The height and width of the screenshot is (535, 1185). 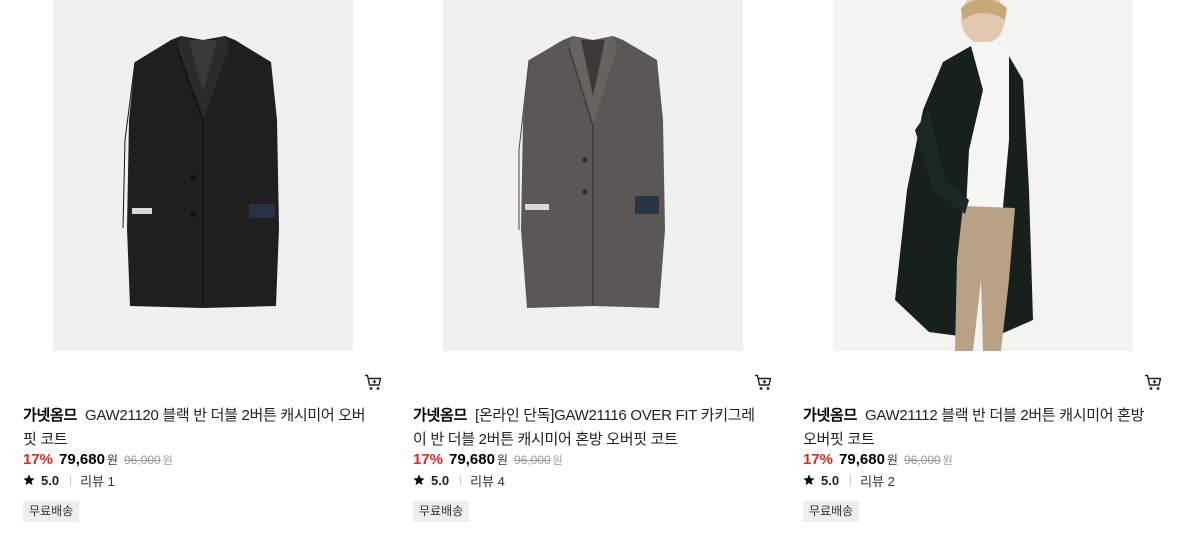 I want to click on rating-row: 5.0 리뷰 1, so click(x=69, y=480).